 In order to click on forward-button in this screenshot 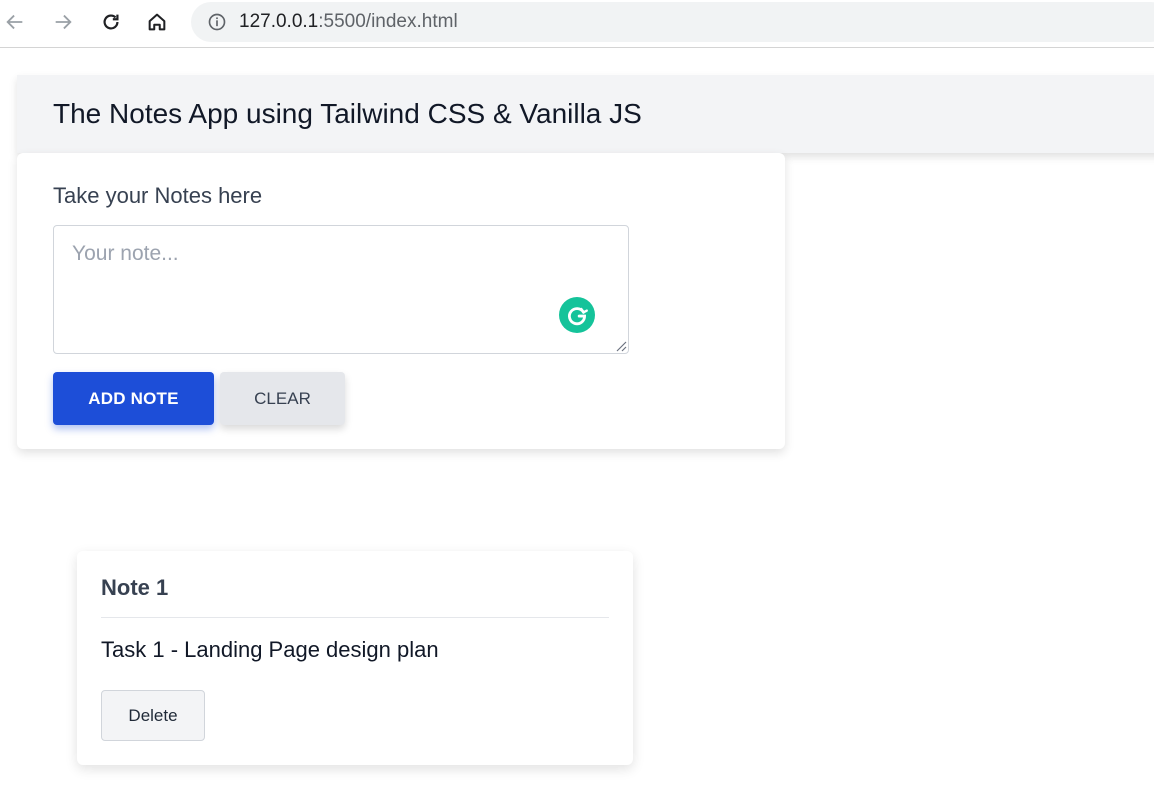, I will do `click(63, 22)`.